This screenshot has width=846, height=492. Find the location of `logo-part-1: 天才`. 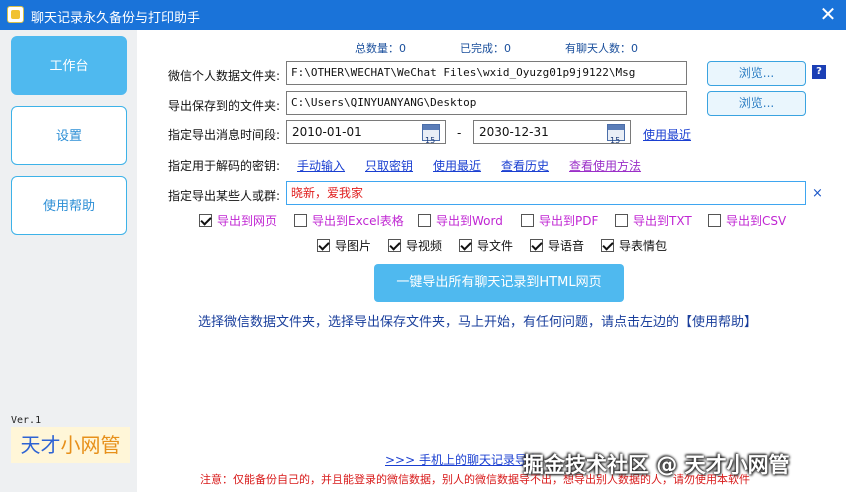

logo-part-1: 天才 is located at coordinates (40, 445).